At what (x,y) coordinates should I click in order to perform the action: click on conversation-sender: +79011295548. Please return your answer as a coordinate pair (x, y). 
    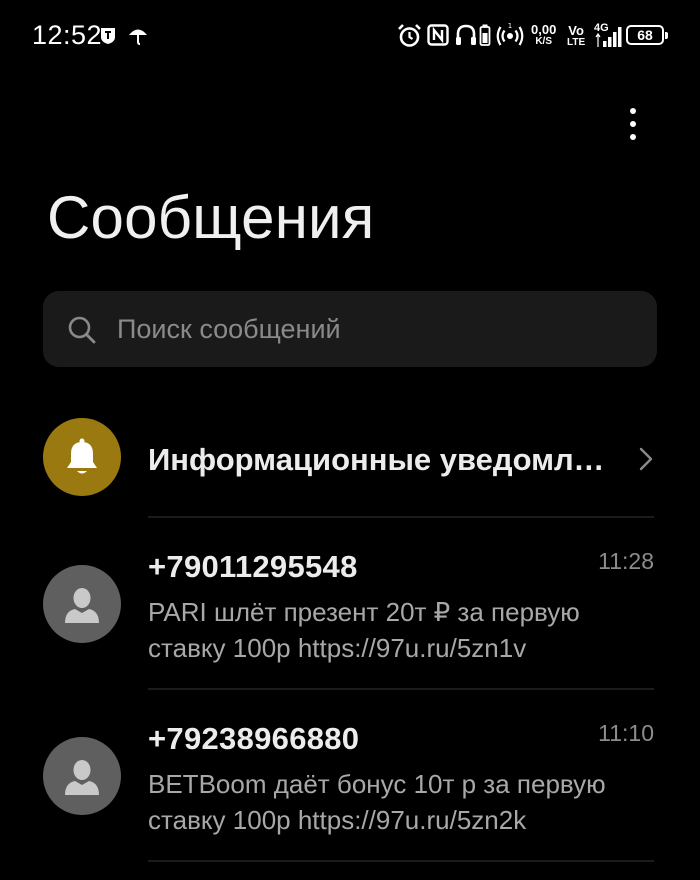
    Looking at the image, I should click on (253, 566).